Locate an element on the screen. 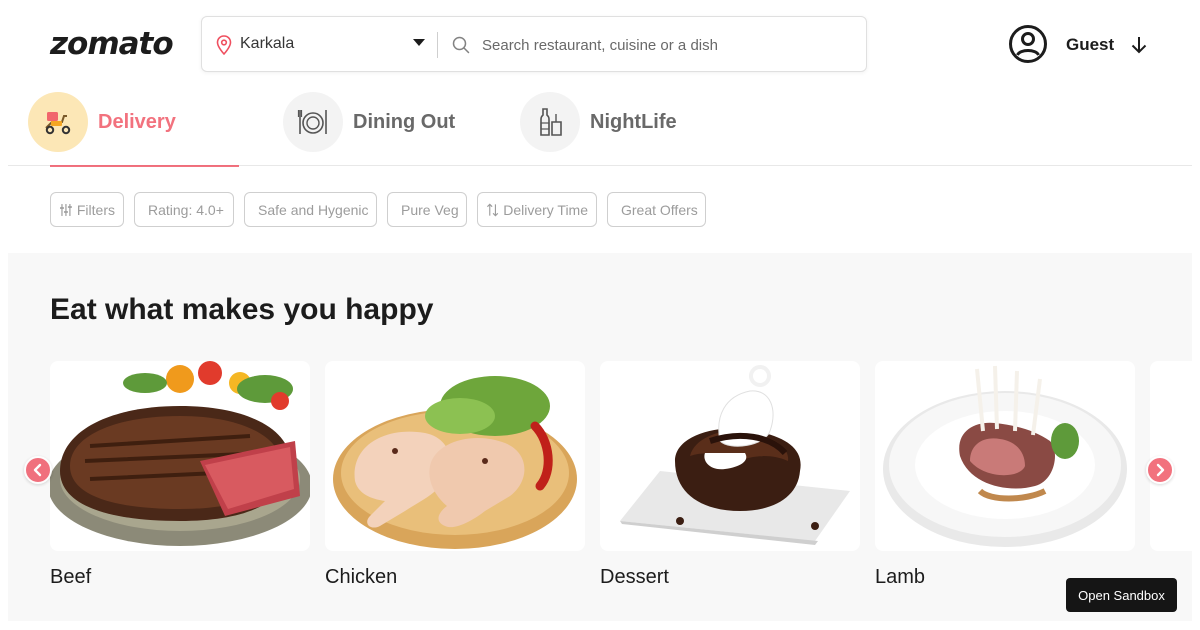  collection-card-chicken: Chicken is located at coordinates (455, 474).